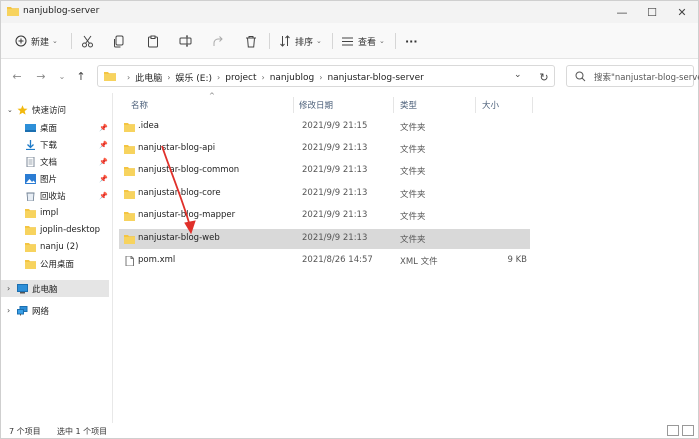  I want to click on file-row: nanjustar-blog-mapper 2021/9/9 21:13 文件夹, so click(324, 216).